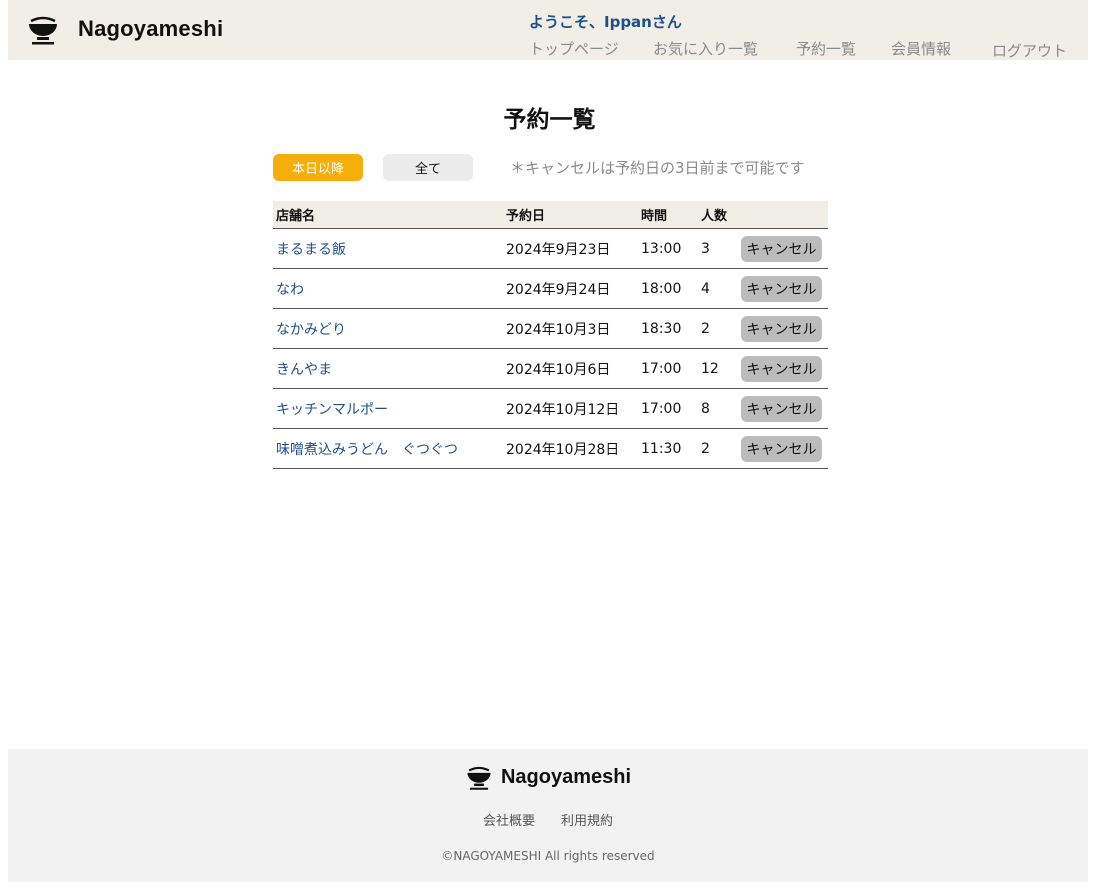 Image resolution: width=1099 pixels, height=890 pixels. I want to click on table-row: なわ 2024年9月24日 18:00 4 キャンセル, so click(550, 288).